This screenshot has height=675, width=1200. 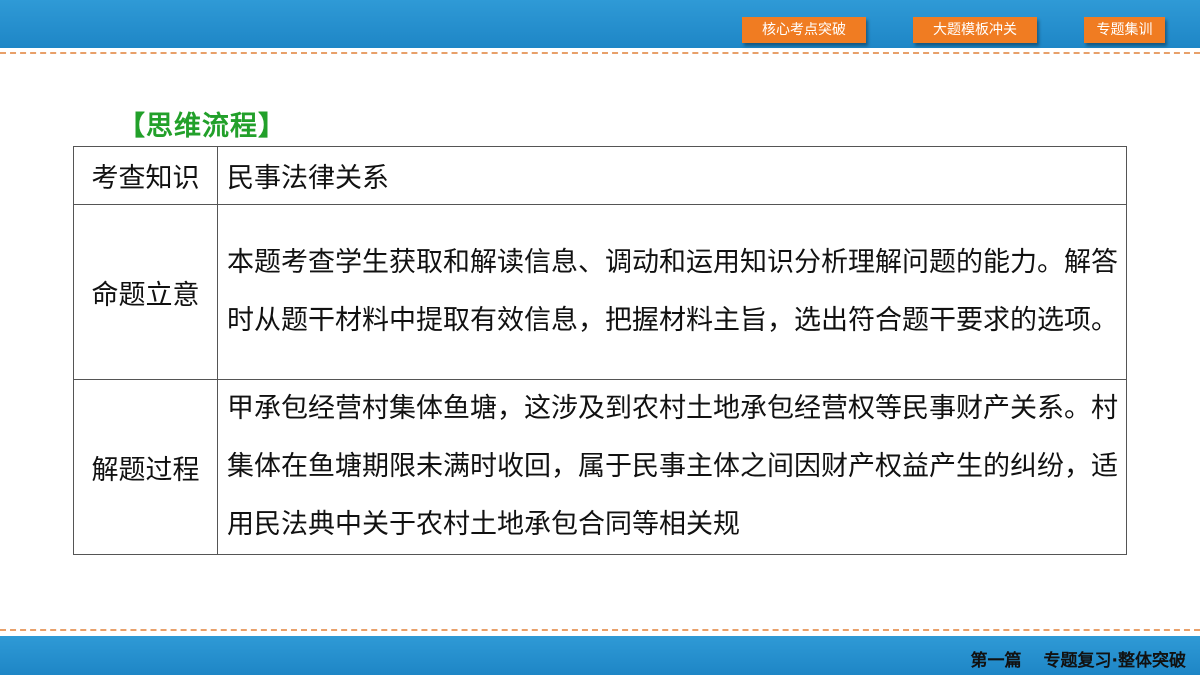 I want to click on table-row: 考查知识 民事法律关系, so click(x=600, y=175).